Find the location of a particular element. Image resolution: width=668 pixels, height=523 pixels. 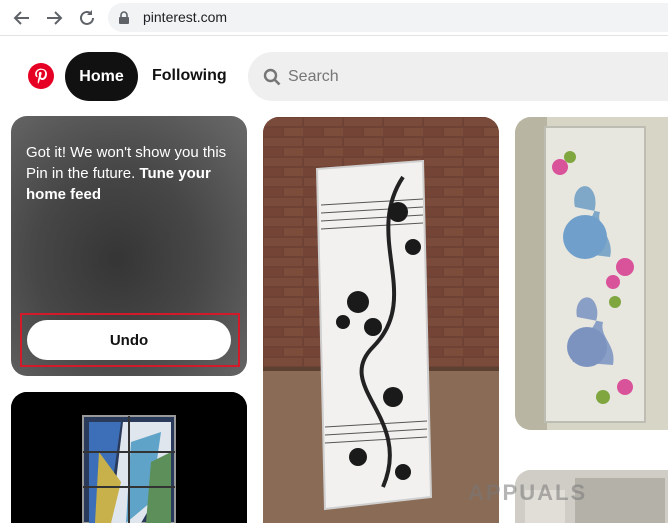

back-arrow-icon is located at coordinates (21, 18).